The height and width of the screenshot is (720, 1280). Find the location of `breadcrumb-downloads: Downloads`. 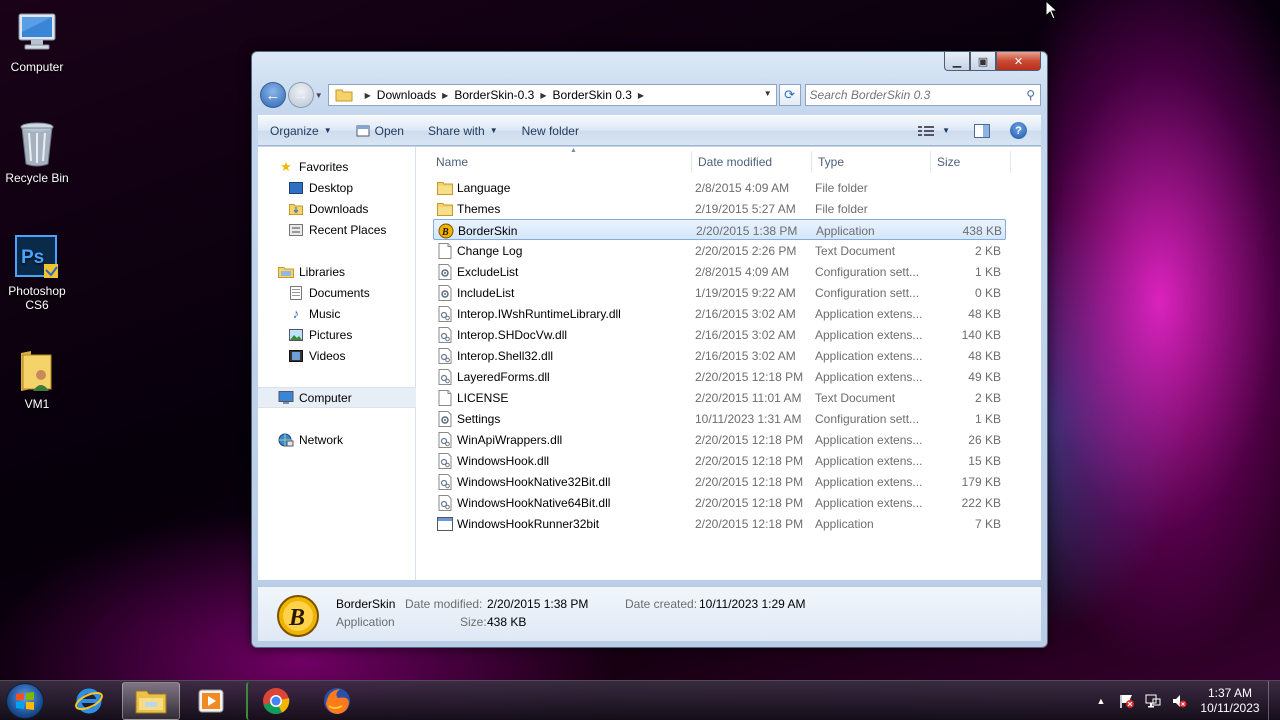

breadcrumb-downloads: Downloads is located at coordinates (406, 95).